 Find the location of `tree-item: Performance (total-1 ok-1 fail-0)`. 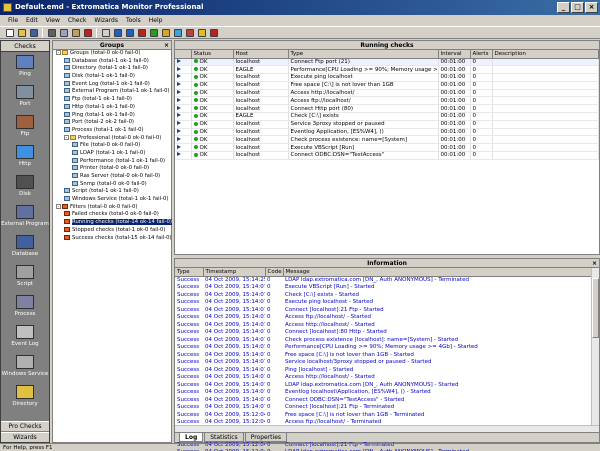

tree-item: Performance (total-1 ok-1 fail-0) is located at coordinates (112, 161).